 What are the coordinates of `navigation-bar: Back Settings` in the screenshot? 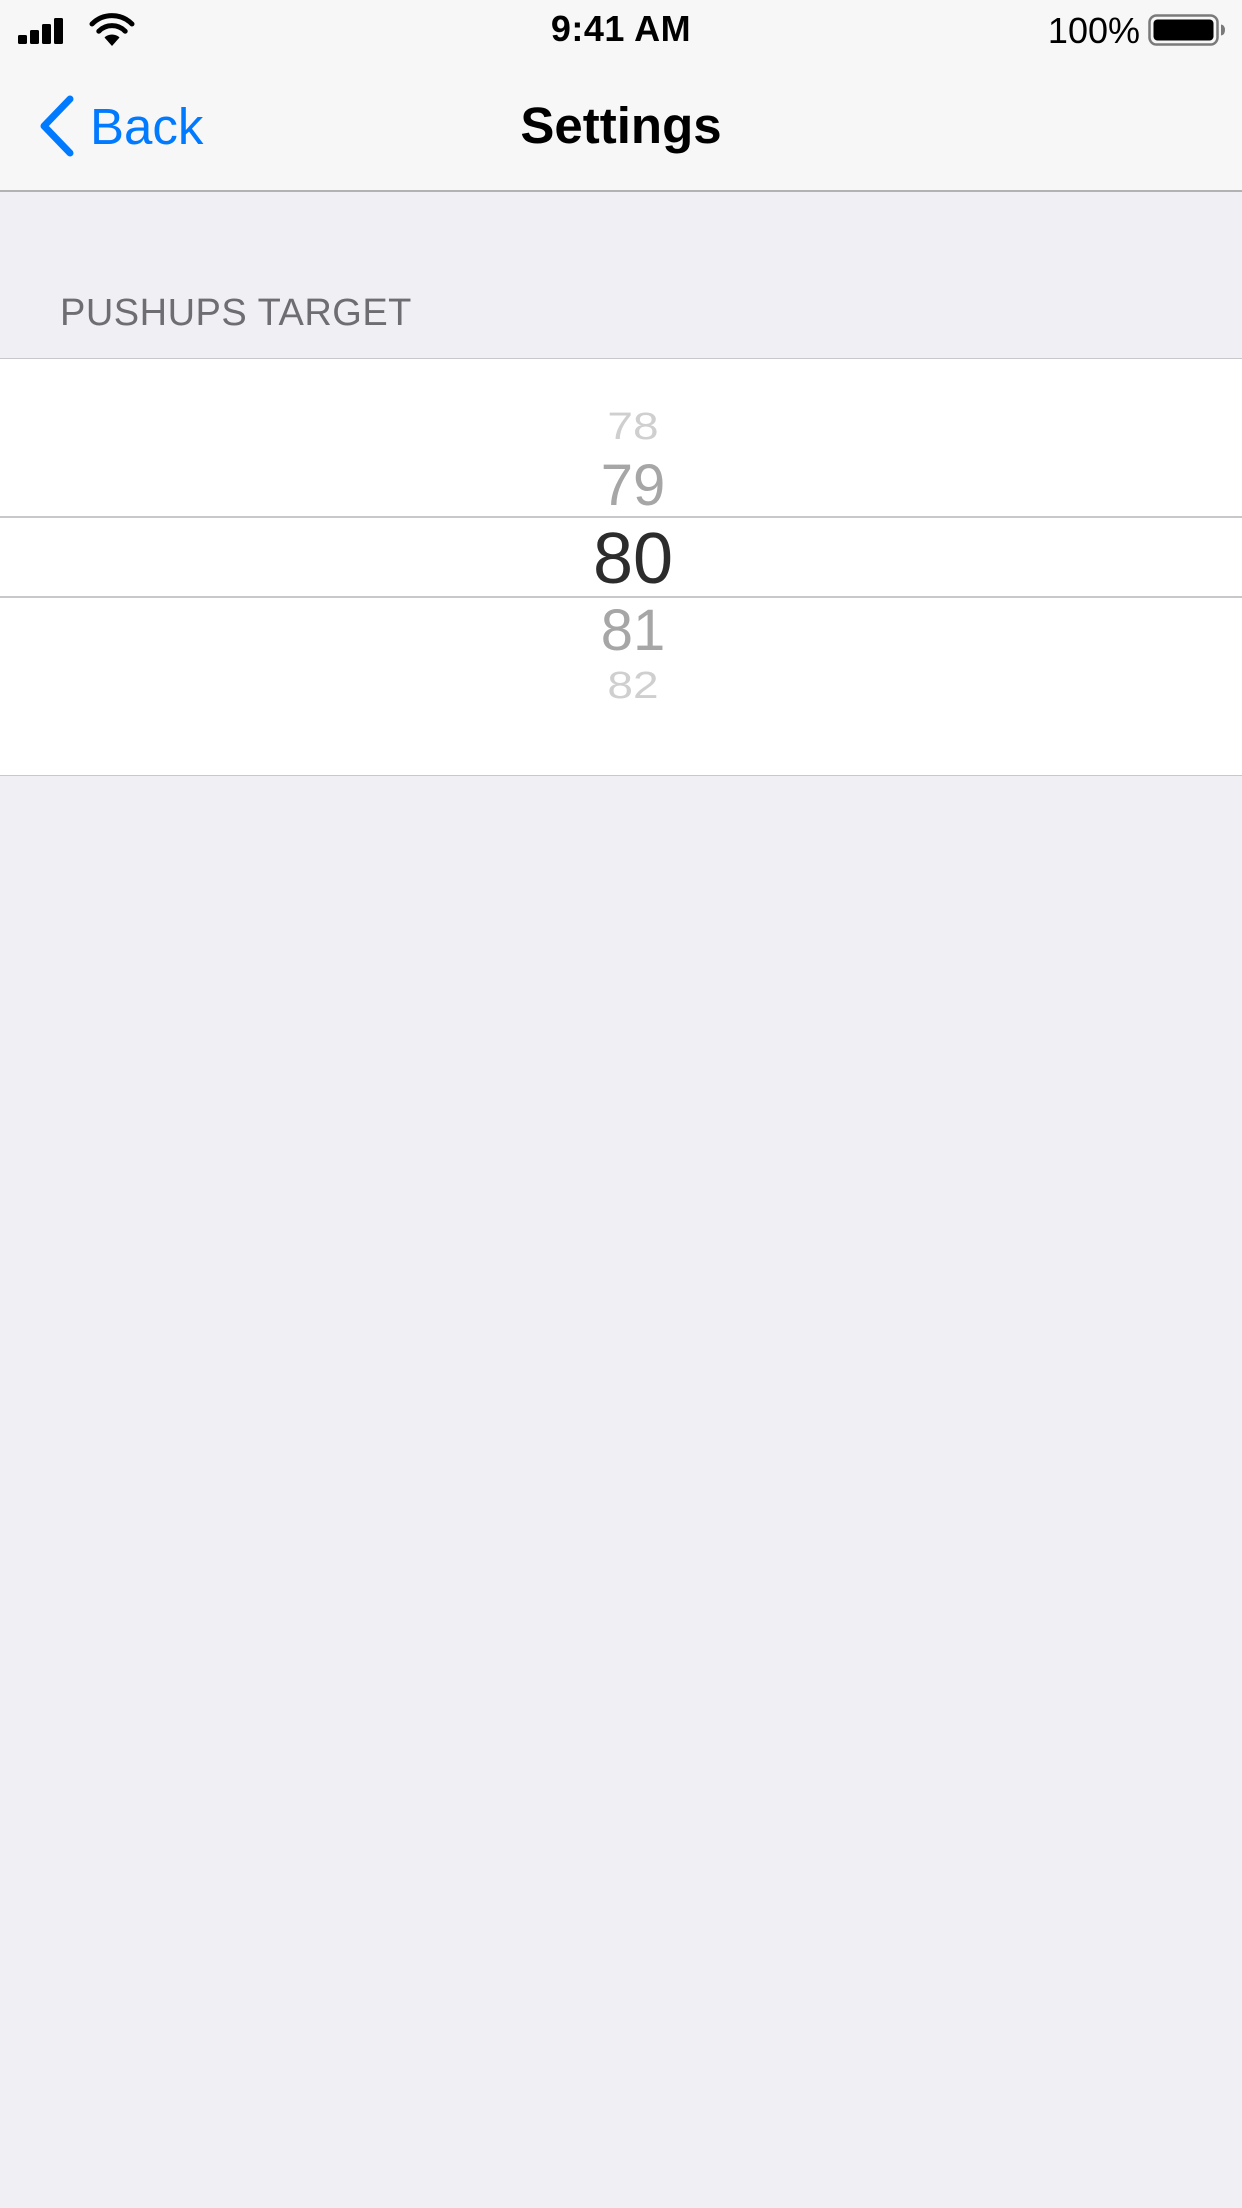 It's located at (621, 126).